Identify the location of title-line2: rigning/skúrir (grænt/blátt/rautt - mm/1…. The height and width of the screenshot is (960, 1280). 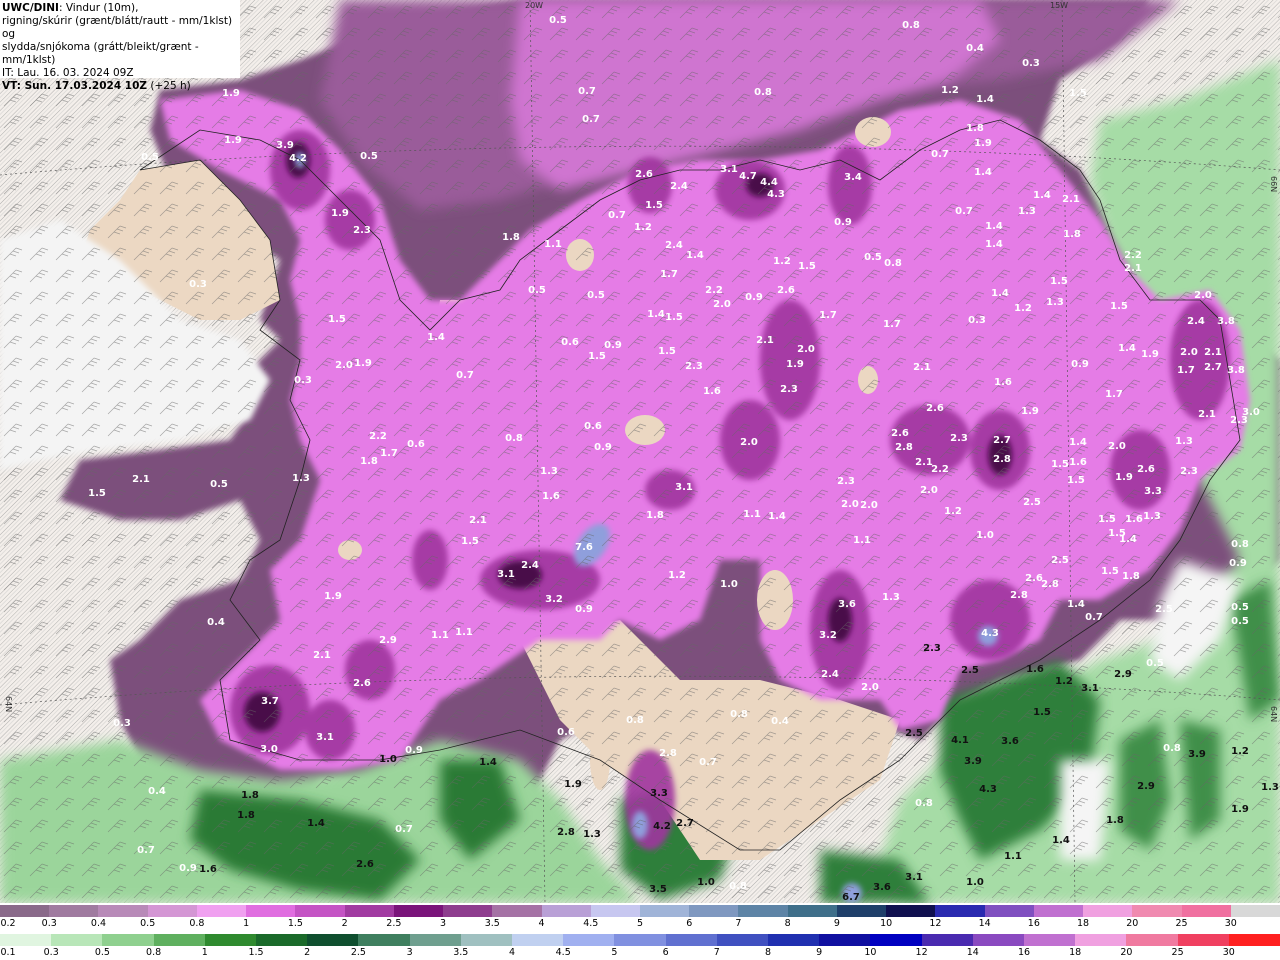
(117, 27).